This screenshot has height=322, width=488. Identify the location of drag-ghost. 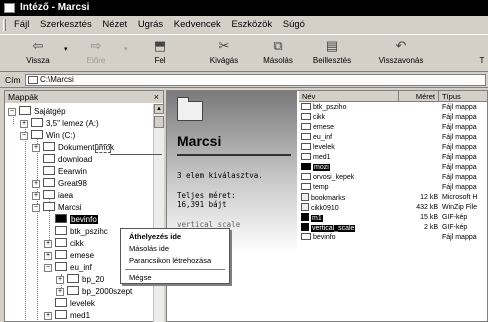
(103, 148).